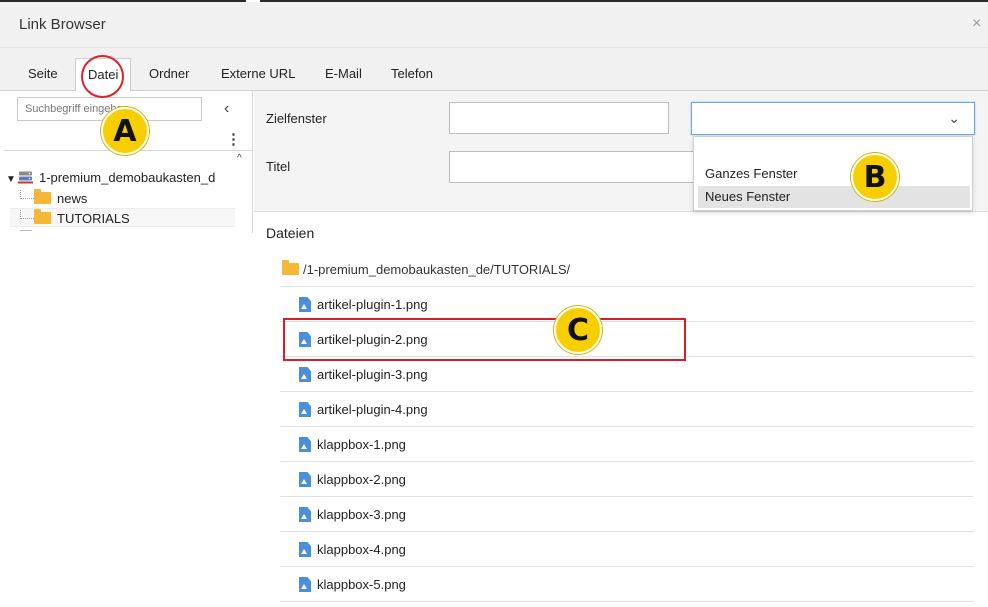 The width and height of the screenshot is (988, 607). I want to click on file-row: klappbox-5.png, so click(627, 584).